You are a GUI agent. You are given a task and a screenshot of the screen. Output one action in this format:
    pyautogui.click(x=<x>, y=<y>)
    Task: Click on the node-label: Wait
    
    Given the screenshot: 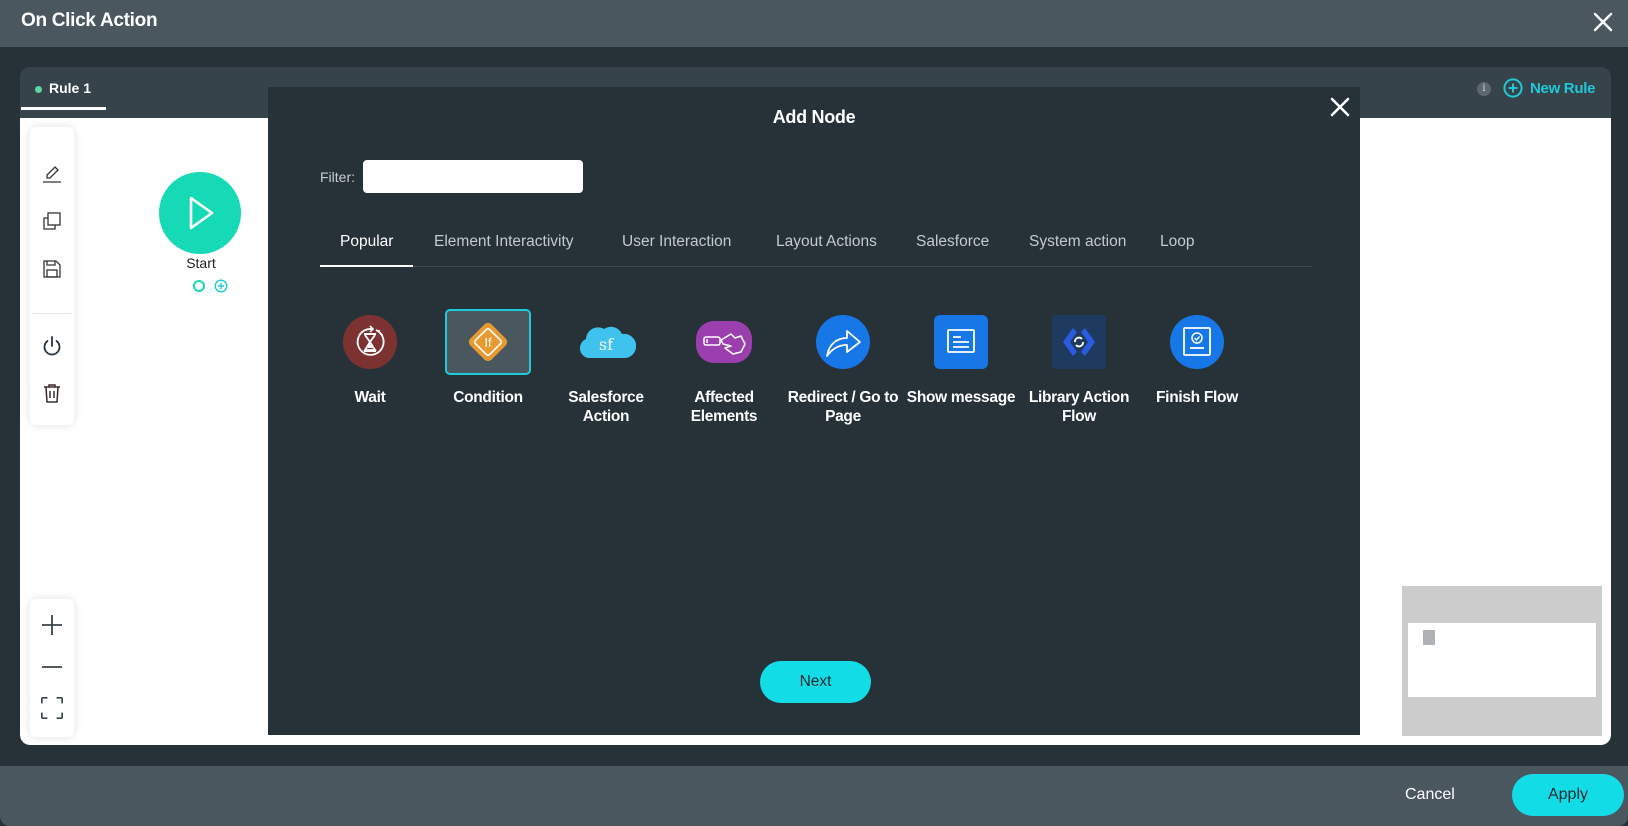 What is the action you would take?
    pyautogui.click(x=370, y=397)
    